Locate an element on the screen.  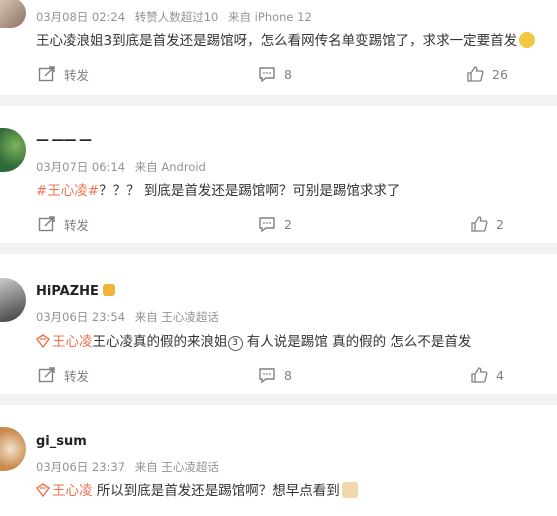
post-text: 王心凌王心凌真的假的来浪姐 3 有人说是踢馆 真的假的 怎么不是首发 is located at coordinates (293, 340).